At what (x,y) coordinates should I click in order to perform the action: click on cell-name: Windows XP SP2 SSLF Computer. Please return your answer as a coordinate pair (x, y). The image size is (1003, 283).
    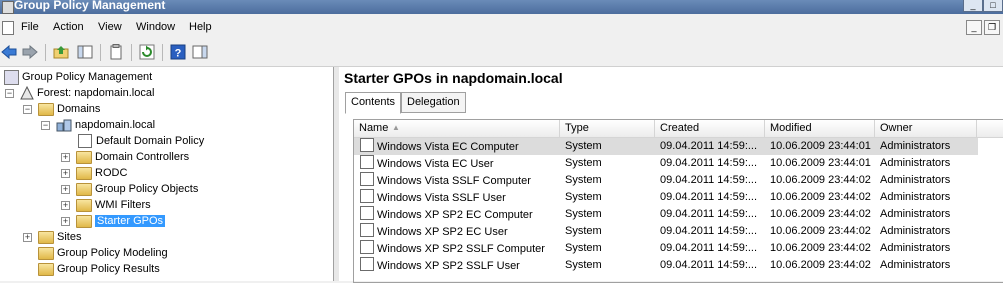
    Looking at the image, I should click on (461, 249).